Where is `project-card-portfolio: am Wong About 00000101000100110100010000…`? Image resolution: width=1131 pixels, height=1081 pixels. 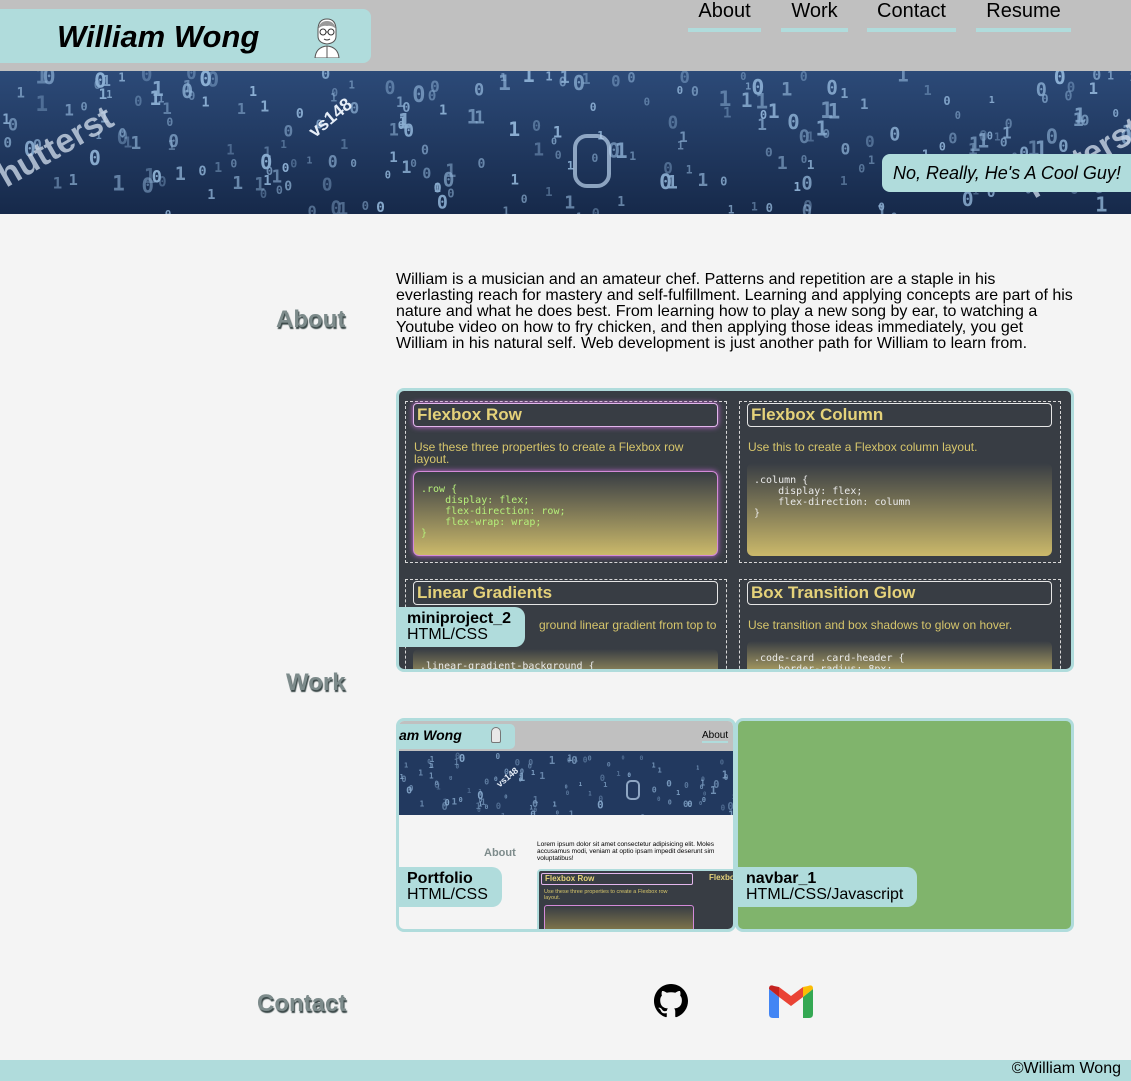
project-card-portfolio: am Wong About 00000101000100110100010000… is located at coordinates (566, 825).